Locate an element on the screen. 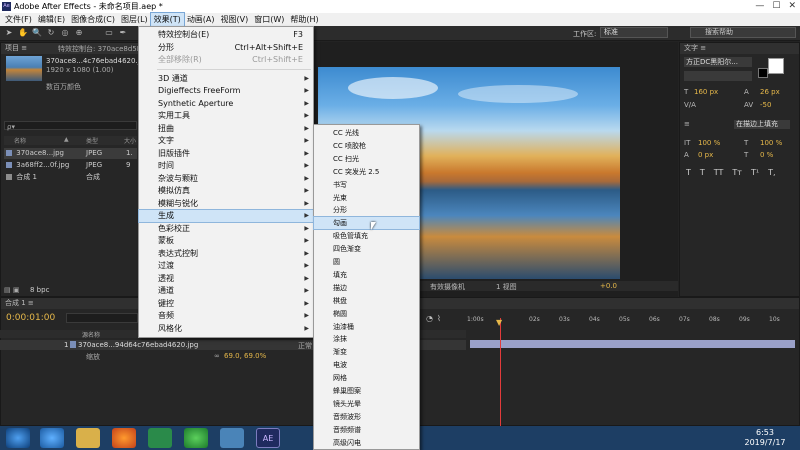 The height and width of the screenshot is (450, 800). generate-menu-item: 填充 is located at coordinates (366, 275).